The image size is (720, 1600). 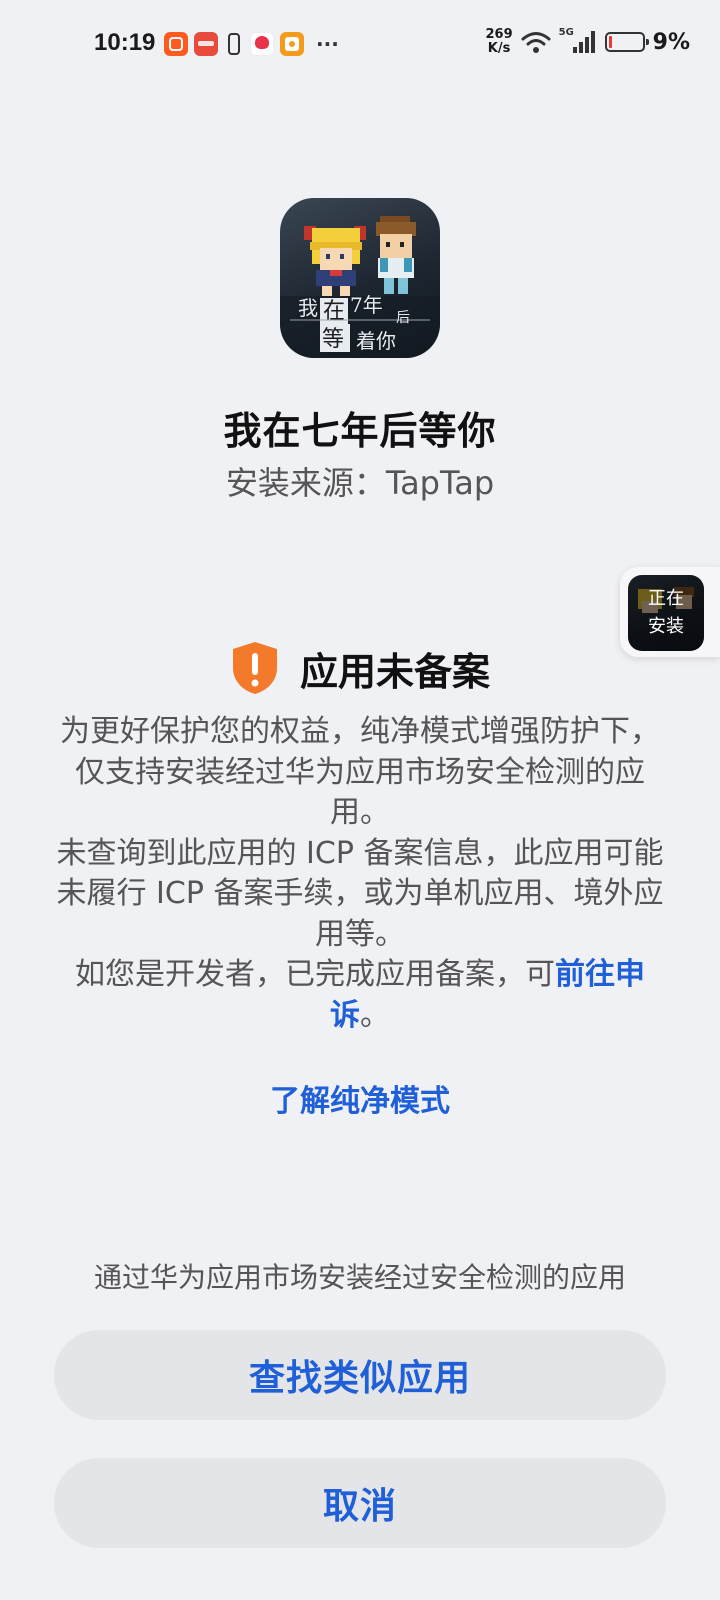 What do you see at coordinates (366, 305) in the screenshot?
I see `svg-text: 7年` at bounding box center [366, 305].